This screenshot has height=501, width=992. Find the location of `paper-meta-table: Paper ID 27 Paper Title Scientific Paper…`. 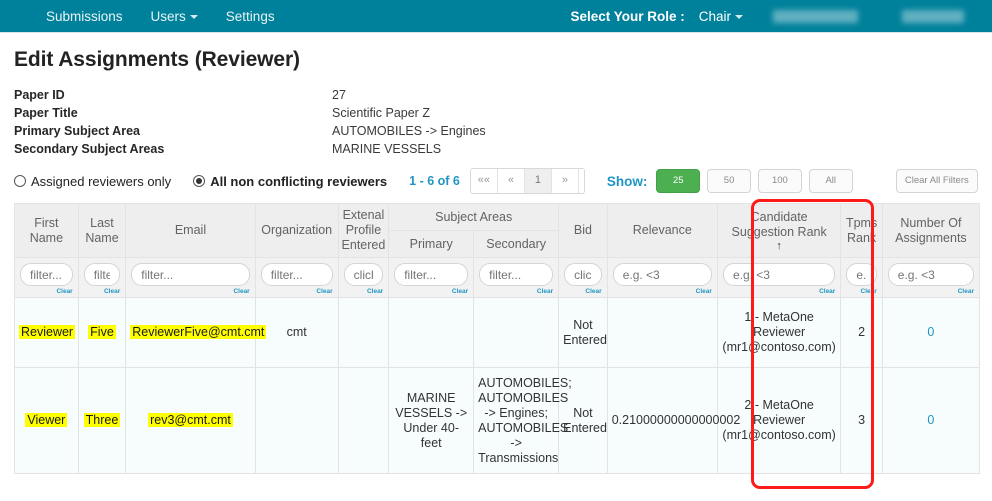

paper-meta-table: Paper ID 27 Paper Title Scientific Paper… is located at coordinates (250, 122).